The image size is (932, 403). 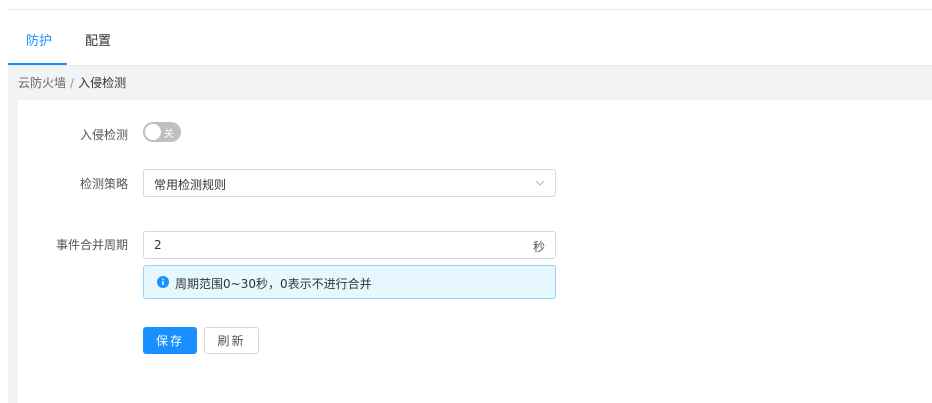 I want to click on chevron-down-icon, so click(x=540, y=183).